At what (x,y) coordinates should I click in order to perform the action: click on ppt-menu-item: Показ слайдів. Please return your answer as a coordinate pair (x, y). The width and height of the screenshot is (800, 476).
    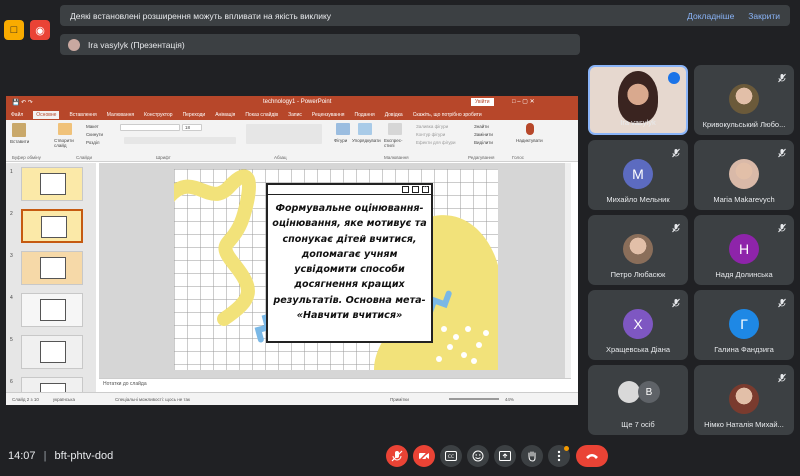
    Looking at the image, I should click on (261, 115).